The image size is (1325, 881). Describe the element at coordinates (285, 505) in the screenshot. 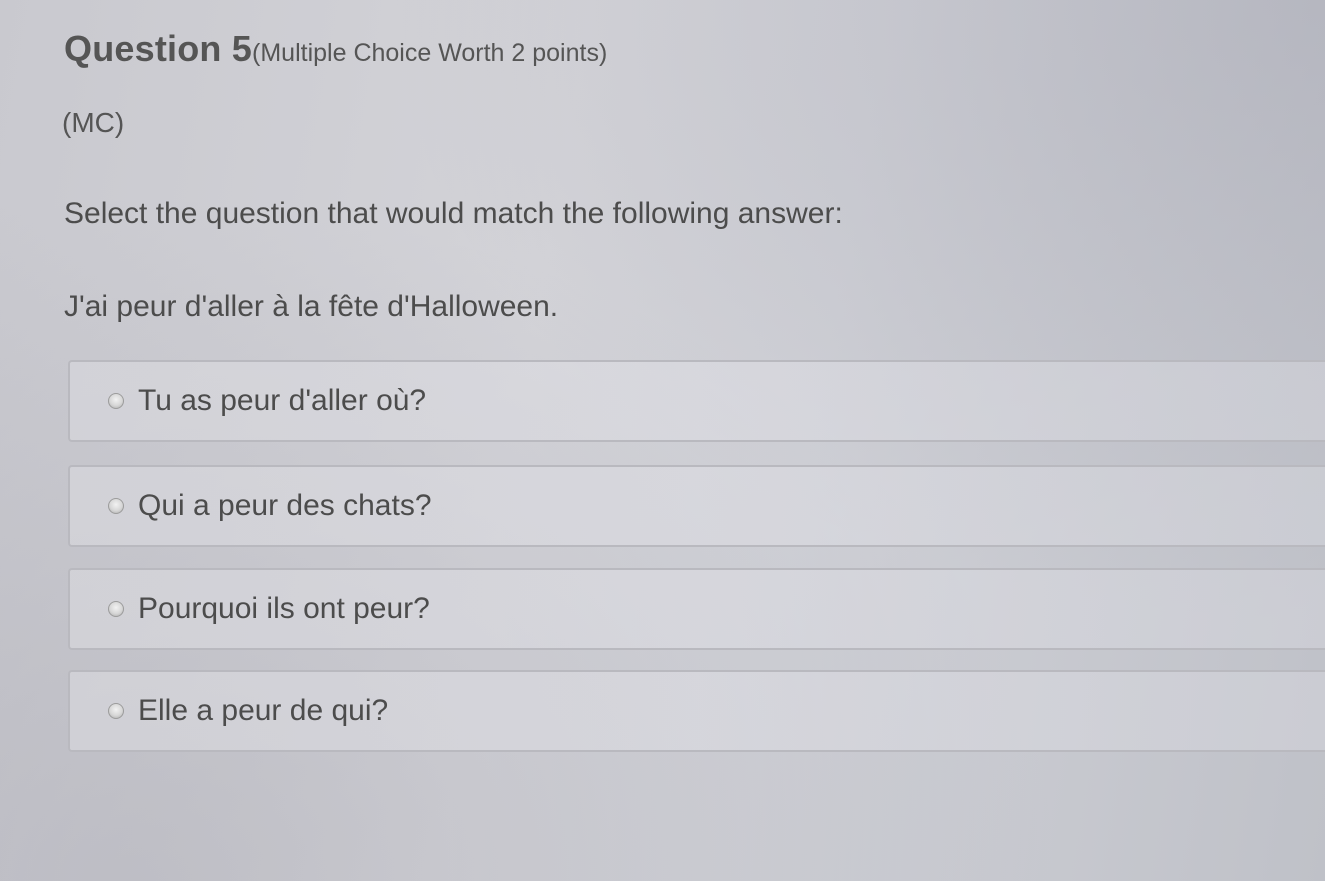

I see `answer-choice-label: Qui a peur des chats?` at that location.